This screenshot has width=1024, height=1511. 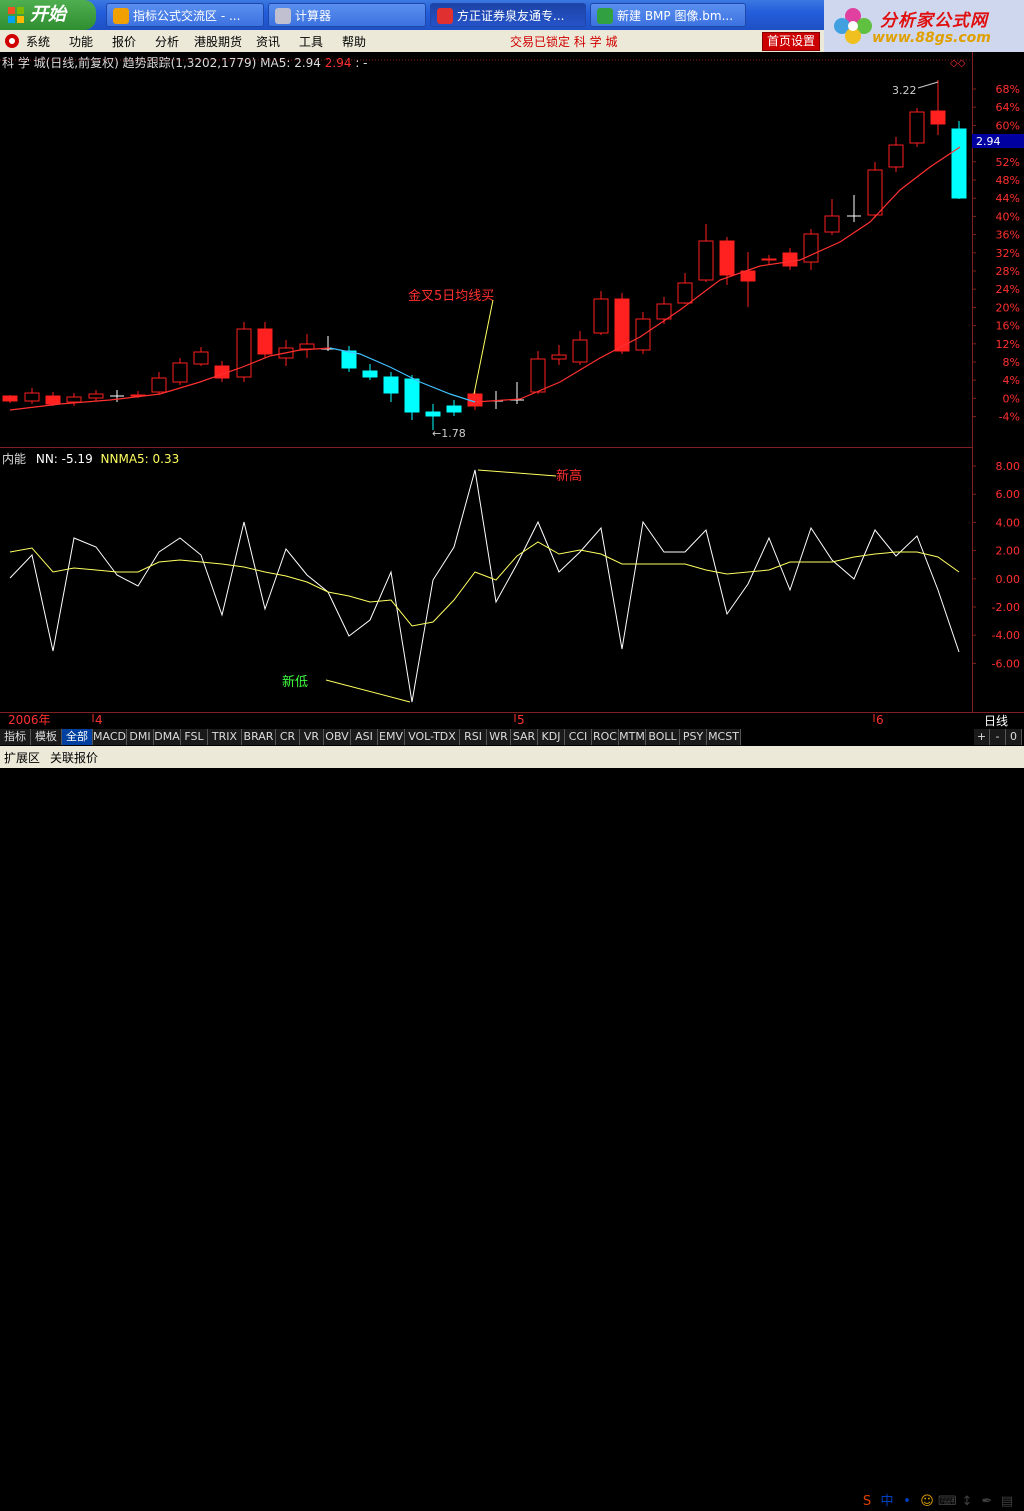 What do you see at coordinates (717, 274) in the screenshot?
I see `ma5-line` at bounding box center [717, 274].